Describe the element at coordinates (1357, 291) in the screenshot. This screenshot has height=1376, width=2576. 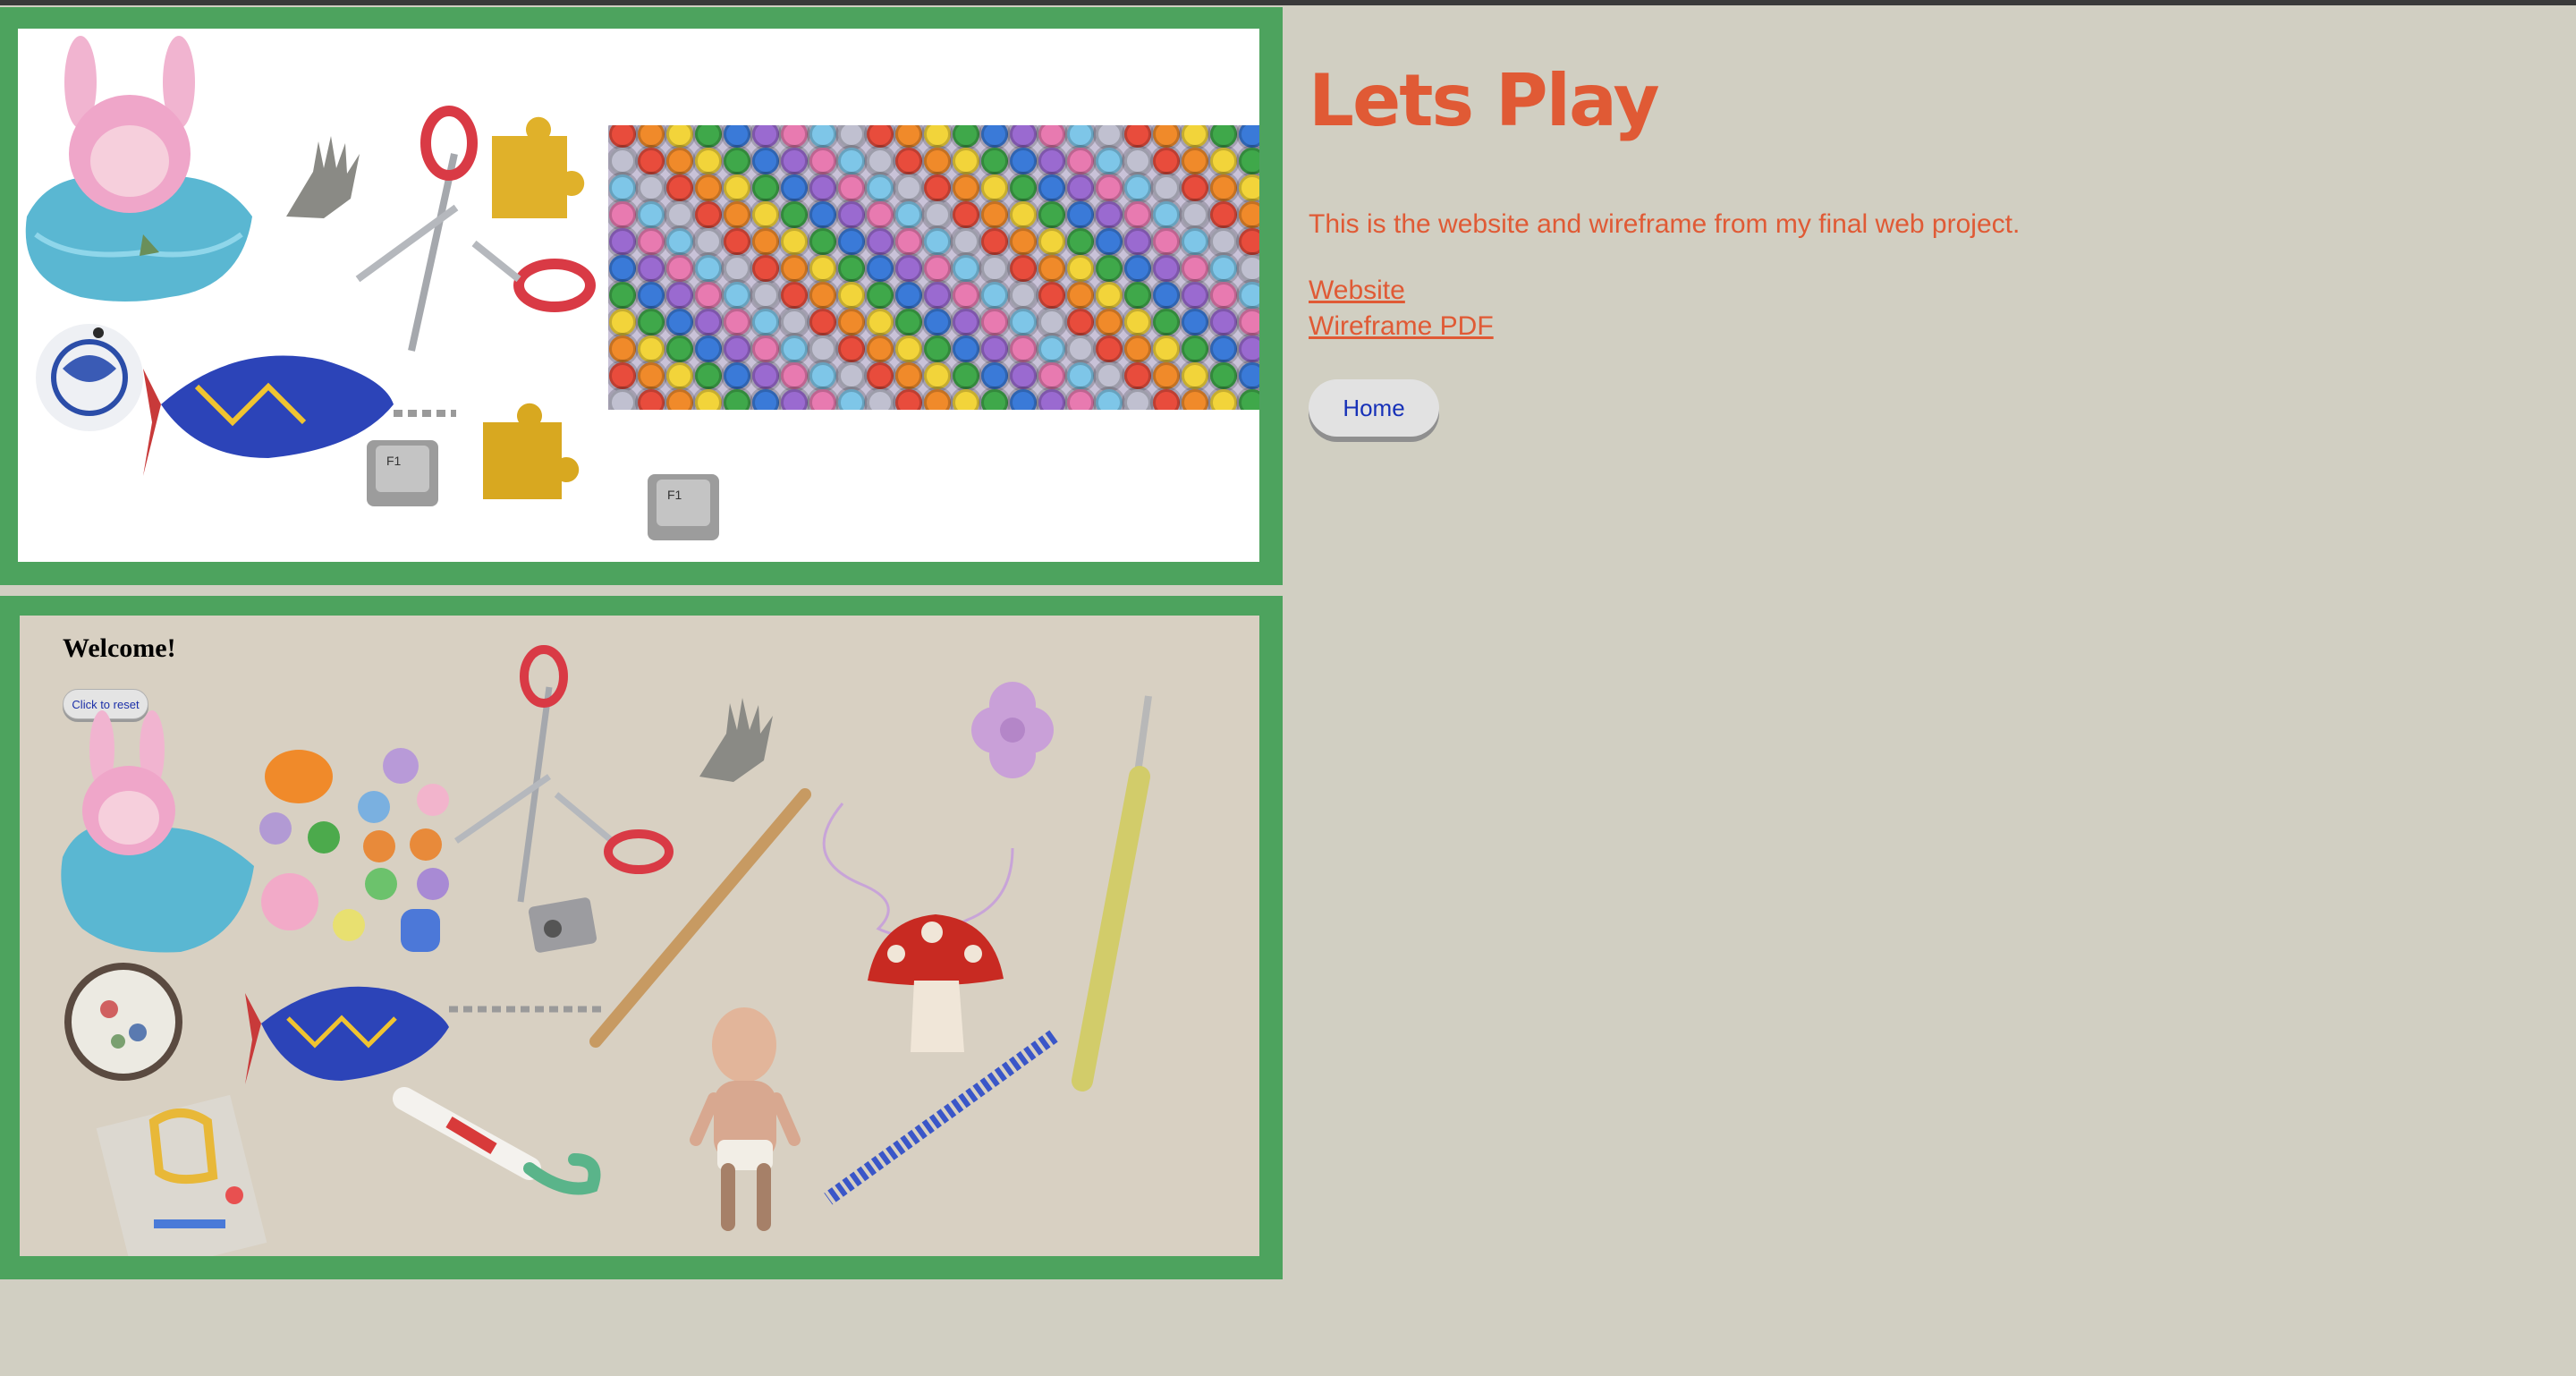
I see `website-link: Website` at that location.